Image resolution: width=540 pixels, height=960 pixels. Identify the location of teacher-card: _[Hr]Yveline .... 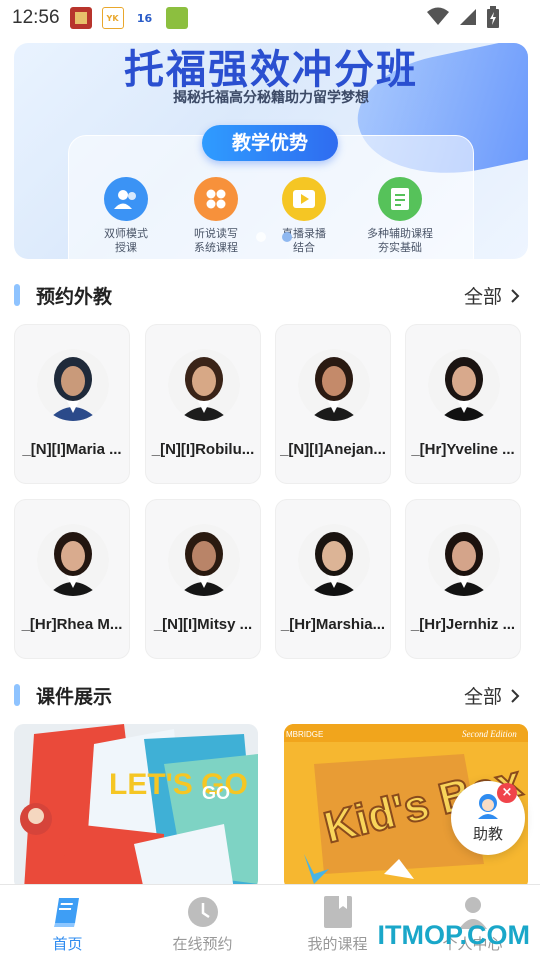
(463, 404).